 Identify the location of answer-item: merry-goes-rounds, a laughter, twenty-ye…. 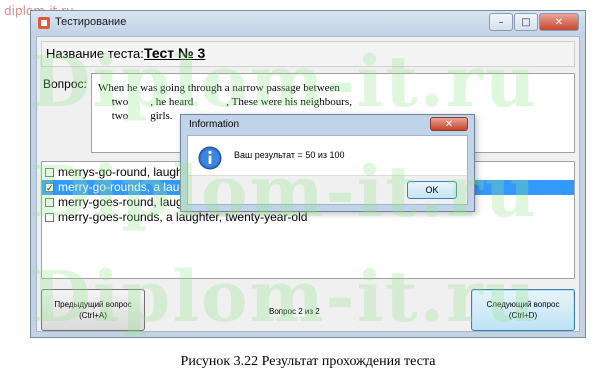
(308, 217).